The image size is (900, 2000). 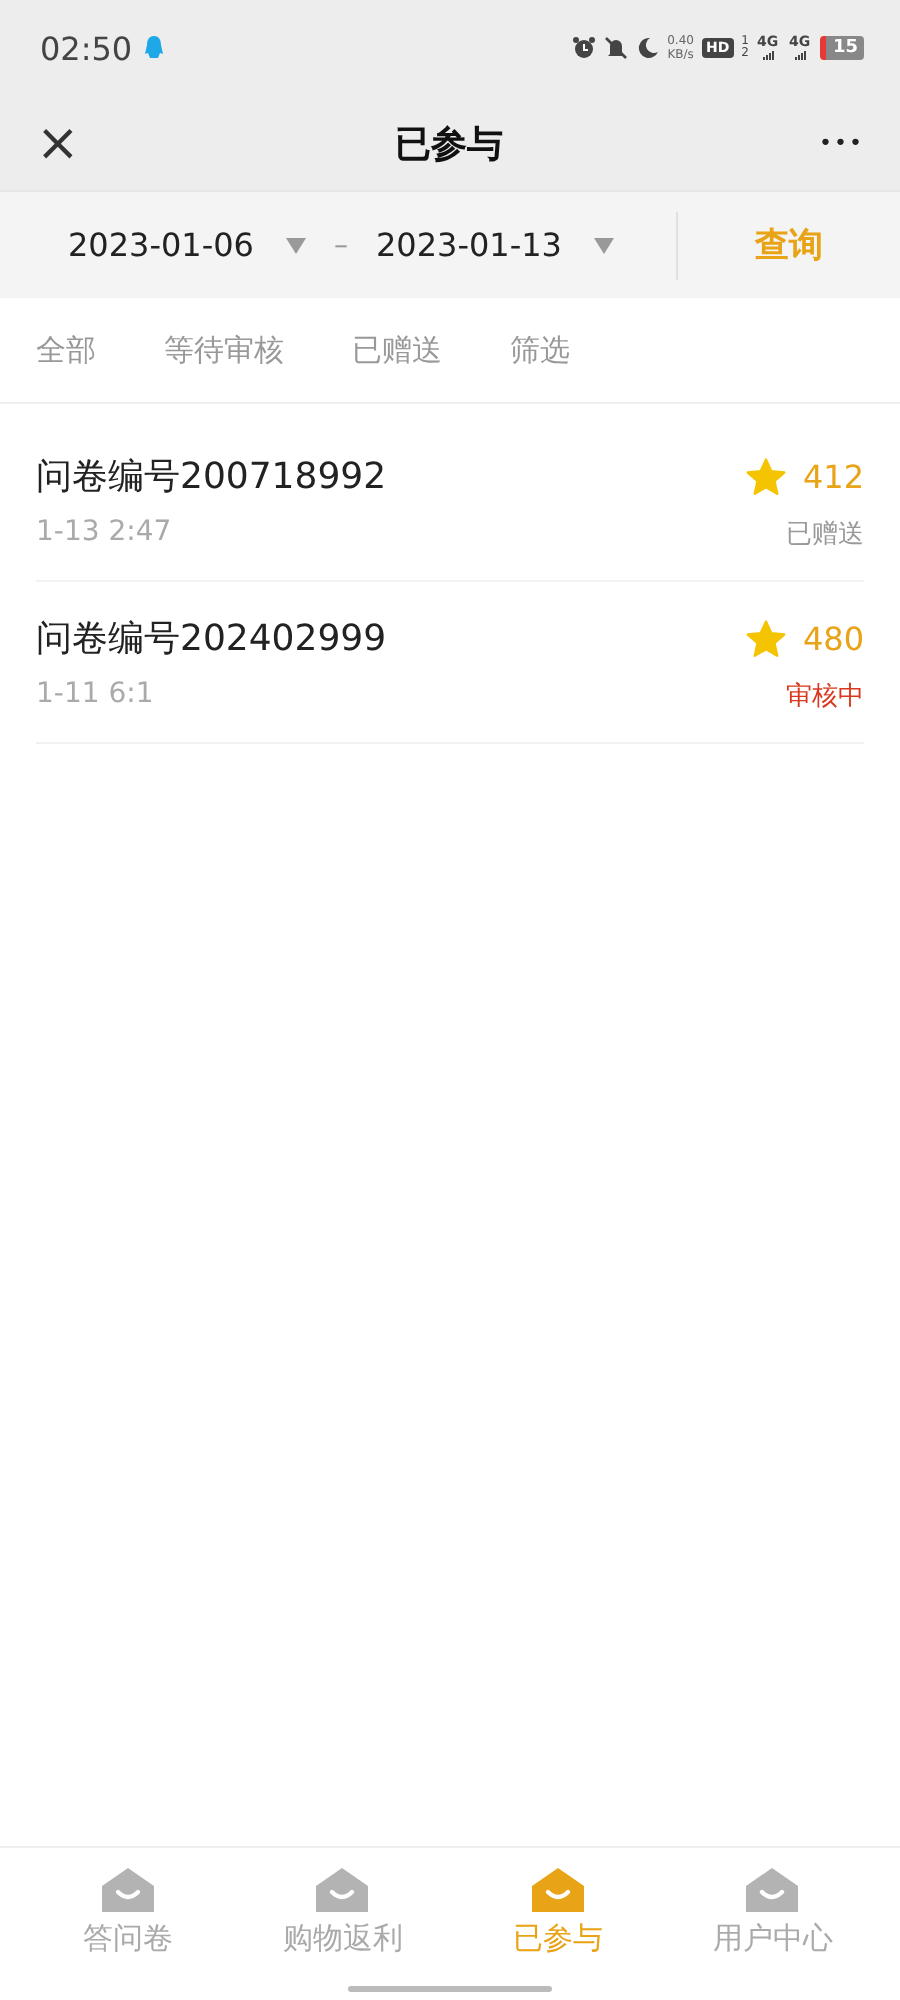 What do you see at coordinates (615, 48) in the screenshot?
I see `muted-bell-icon` at bounding box center [615, 48].